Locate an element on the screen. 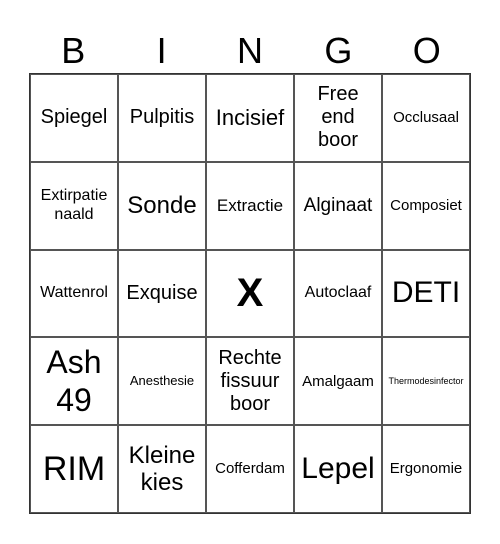  bingo-cell: Extractie is located at coordinates (250, 205).